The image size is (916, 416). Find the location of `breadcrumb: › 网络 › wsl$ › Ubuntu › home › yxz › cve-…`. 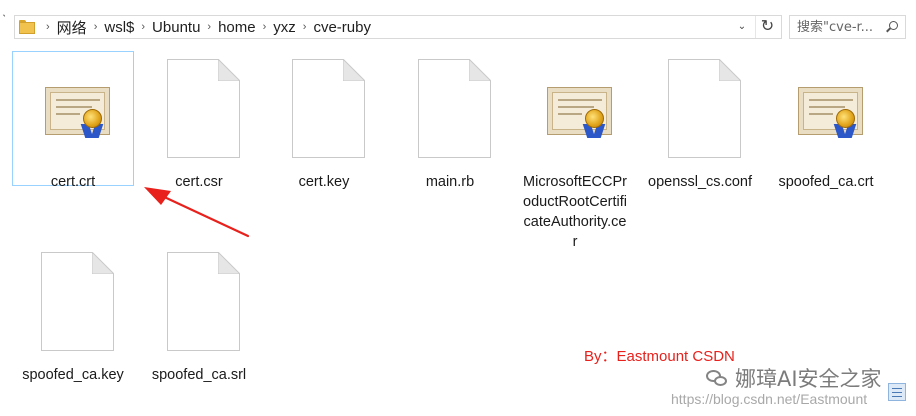

breadcrumb: › 网络 › wsl$ › Ubuntu › home › yxz › cve-… is located at coordinates (398, 27).